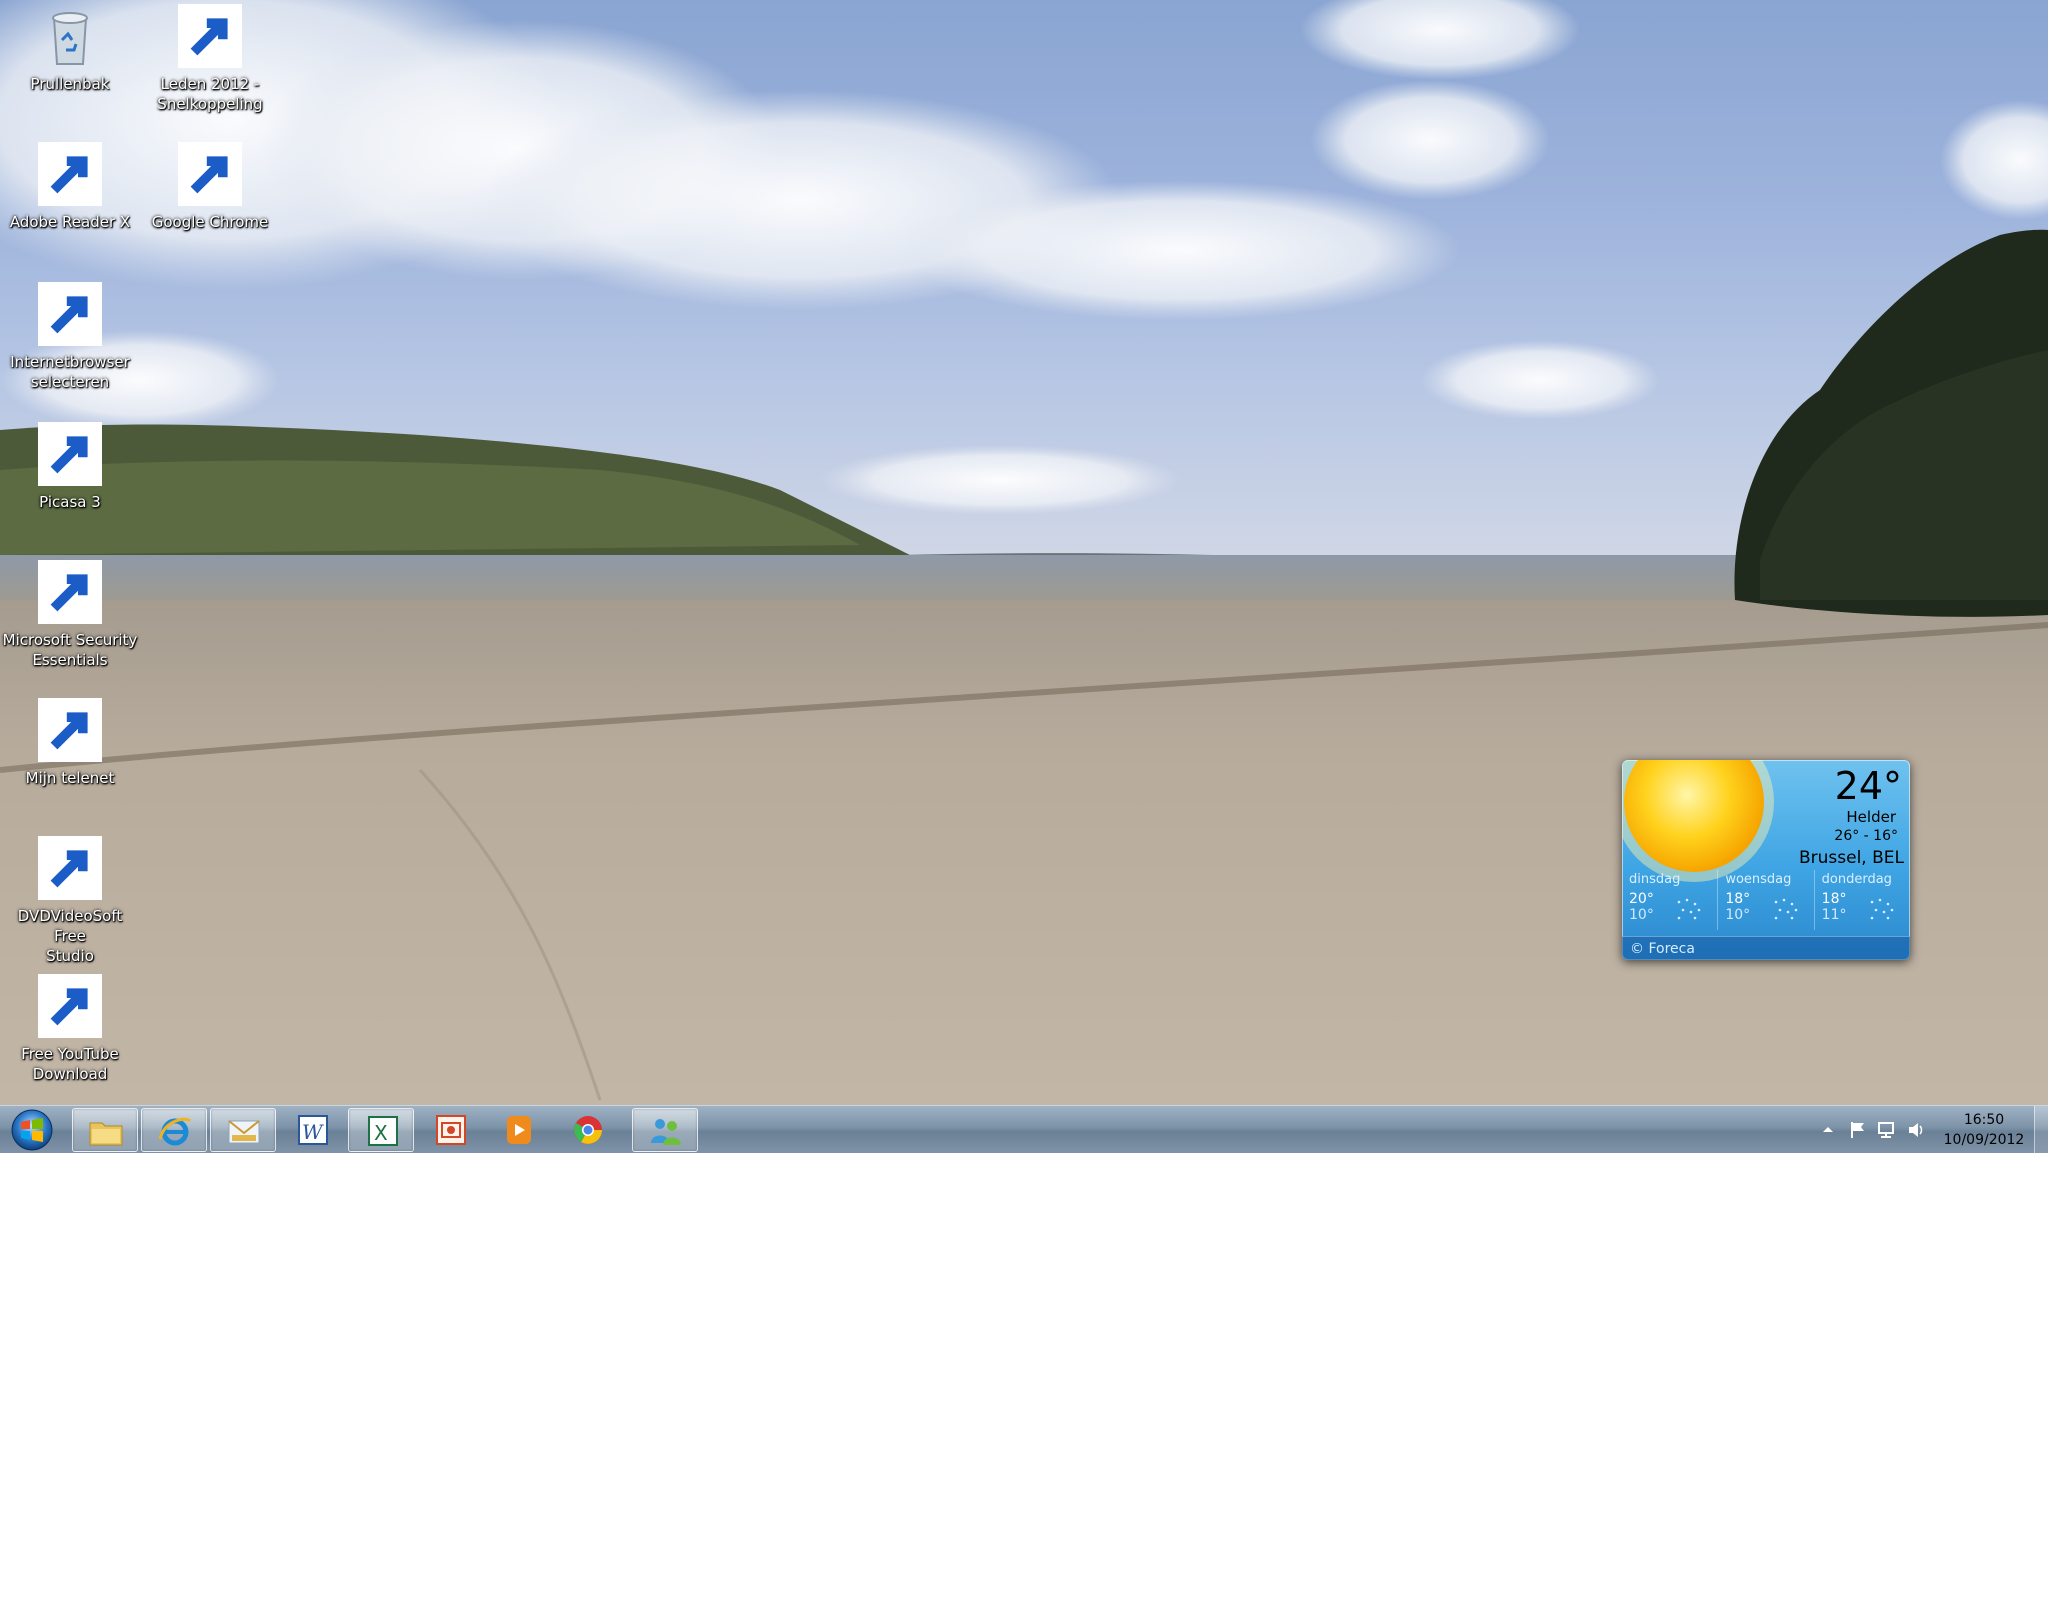  What do you see at coordinates (70, 650) in the screenshot?
I see `desktop-icon-label: Microsoft Security Essentials` at bounding box center [70, 650].